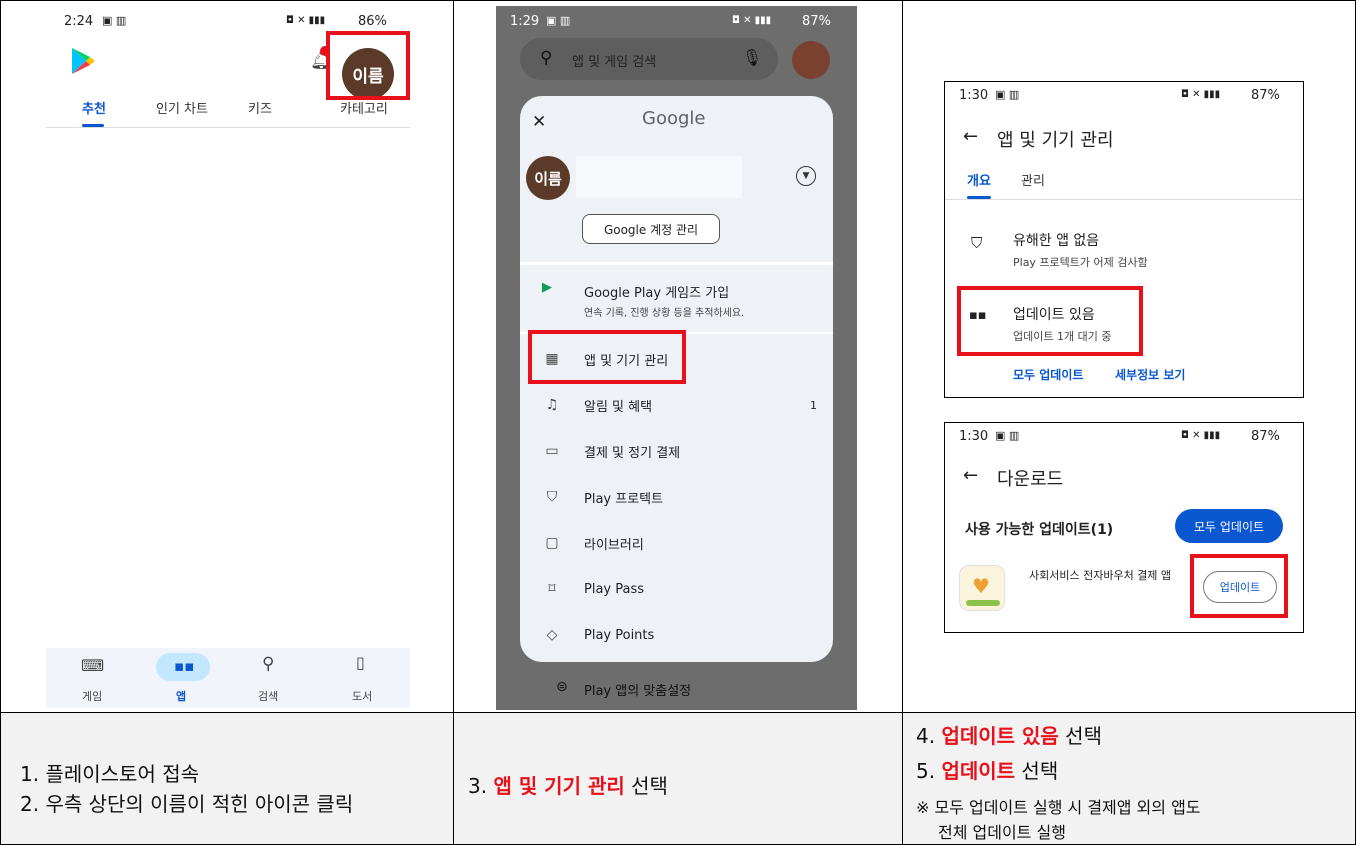  Describe the element at coordinates (362, 696) in the screenshot. I see `nav-books-label: 도서` at that location.